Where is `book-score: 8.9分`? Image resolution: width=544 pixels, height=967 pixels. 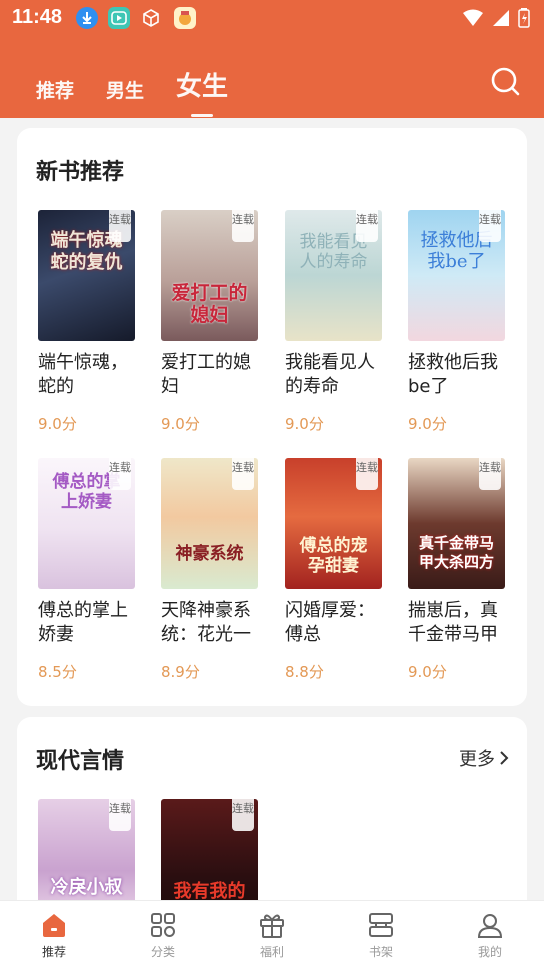 book-score: 8.9分 is located at coordinates (180, 672).